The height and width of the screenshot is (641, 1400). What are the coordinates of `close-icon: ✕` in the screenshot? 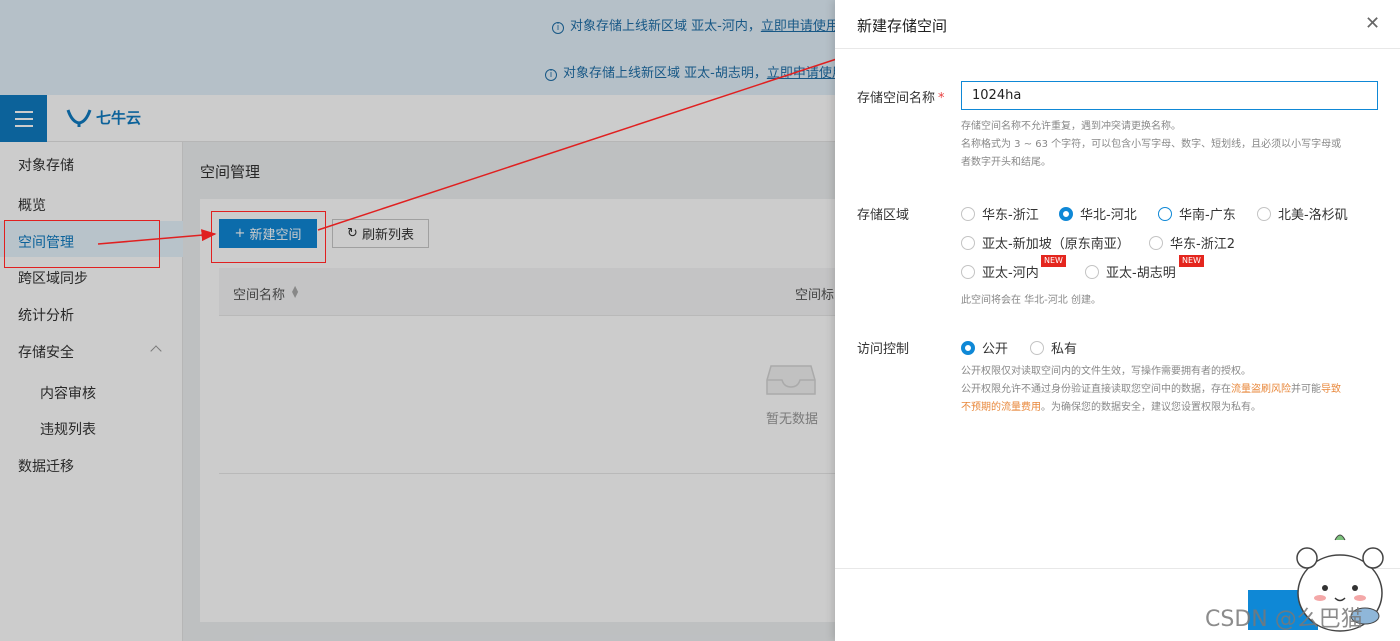 It's located at (1372, 24).